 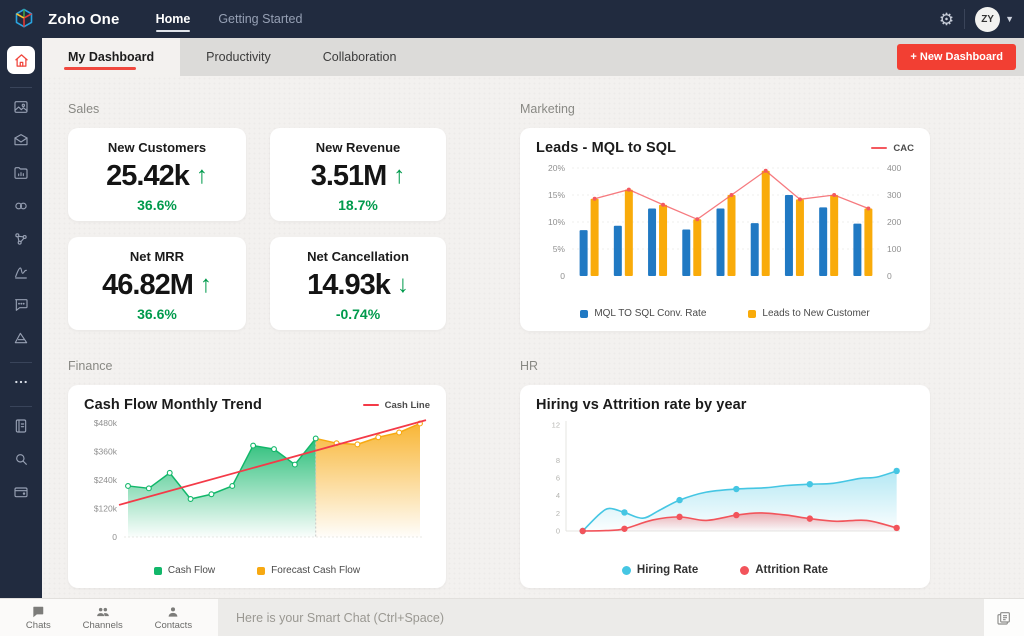 I want to click on legend-dot-cyan, so click(x=626, y=570).